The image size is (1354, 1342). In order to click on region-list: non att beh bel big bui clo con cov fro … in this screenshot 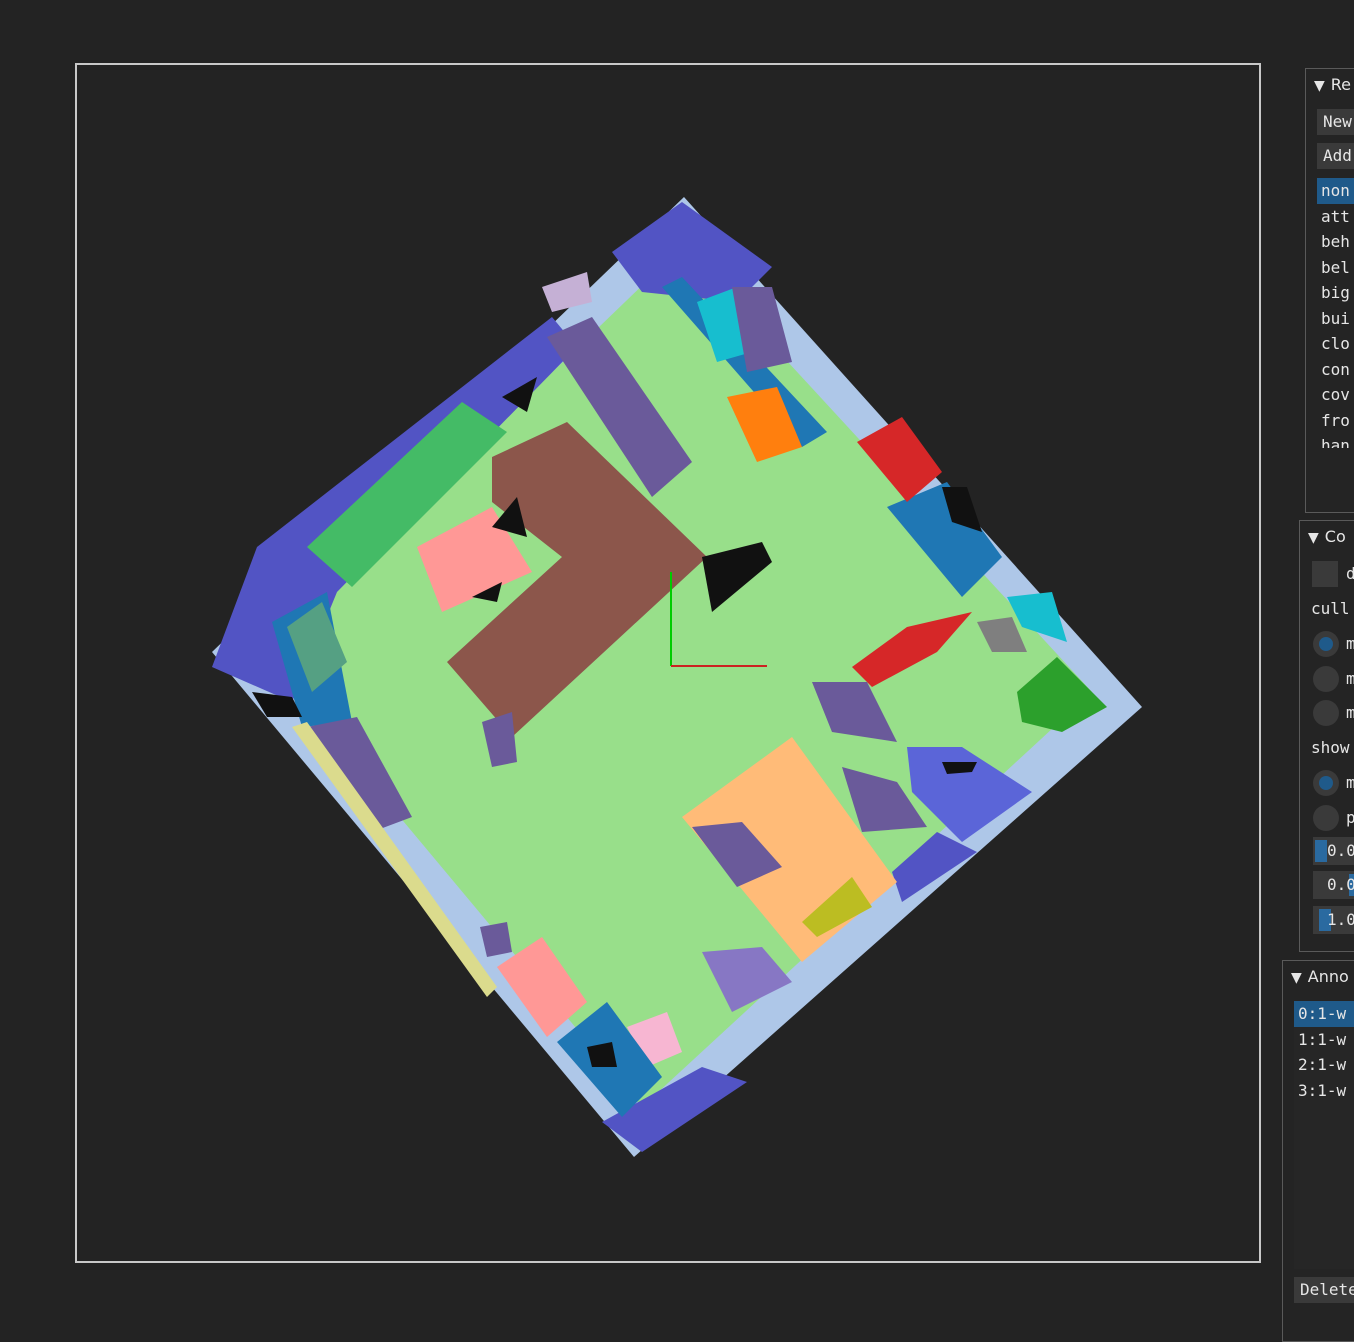, I will do `click(1335, 313)`.